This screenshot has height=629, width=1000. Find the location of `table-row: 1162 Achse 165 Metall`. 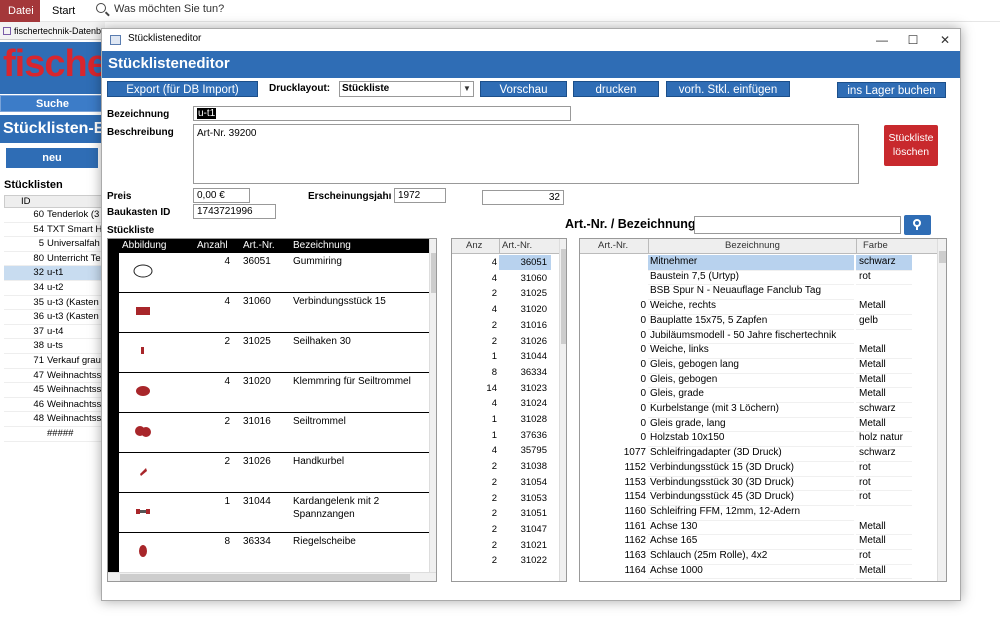

table-row: 1162 Achse 165 Metall is located at coordinates (758, 542).